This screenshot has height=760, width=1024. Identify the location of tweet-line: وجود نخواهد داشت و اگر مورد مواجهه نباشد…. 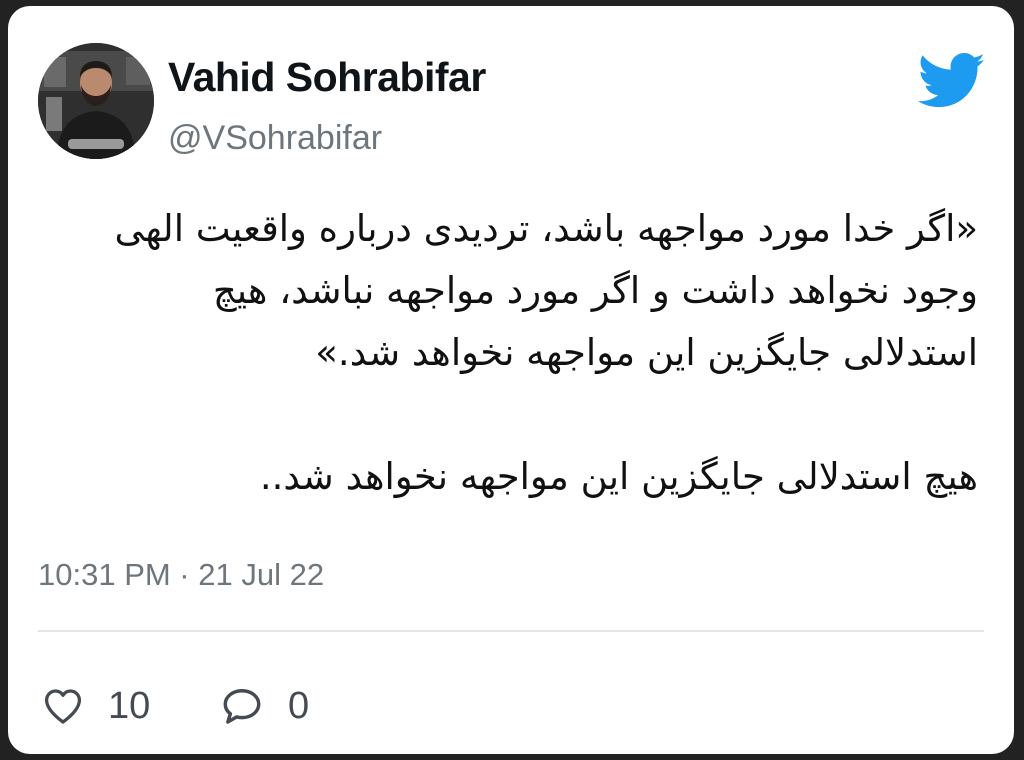
(595, 290).